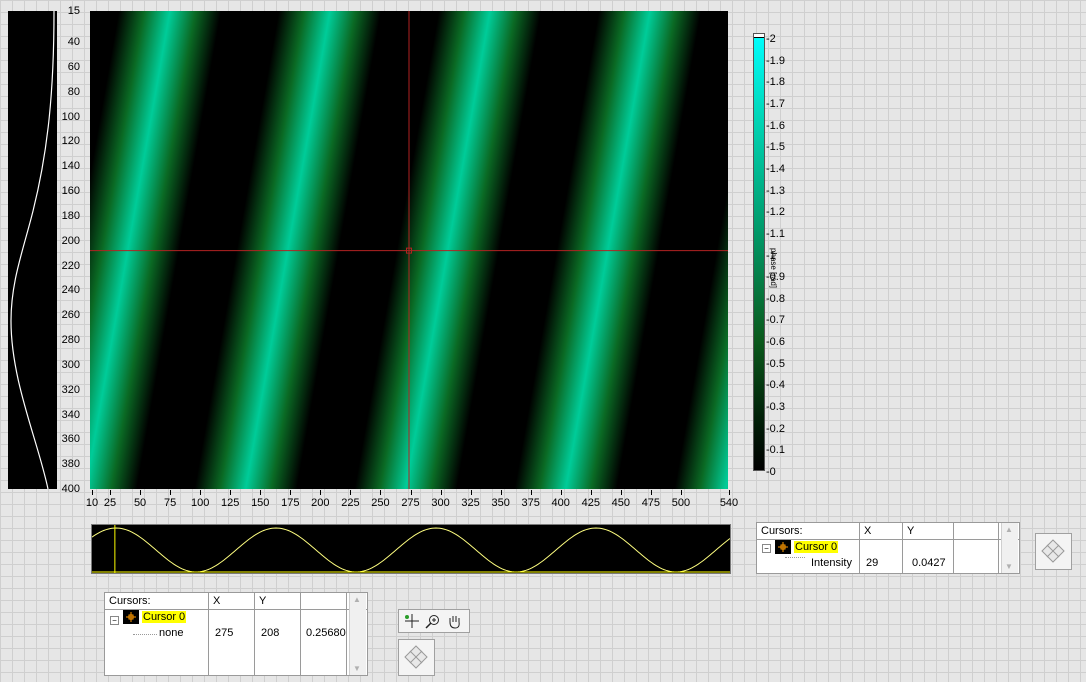 This screenshot has width=1086, height=682. I want to click on colorbar-tick-label: -0.3, so click(775, 407).